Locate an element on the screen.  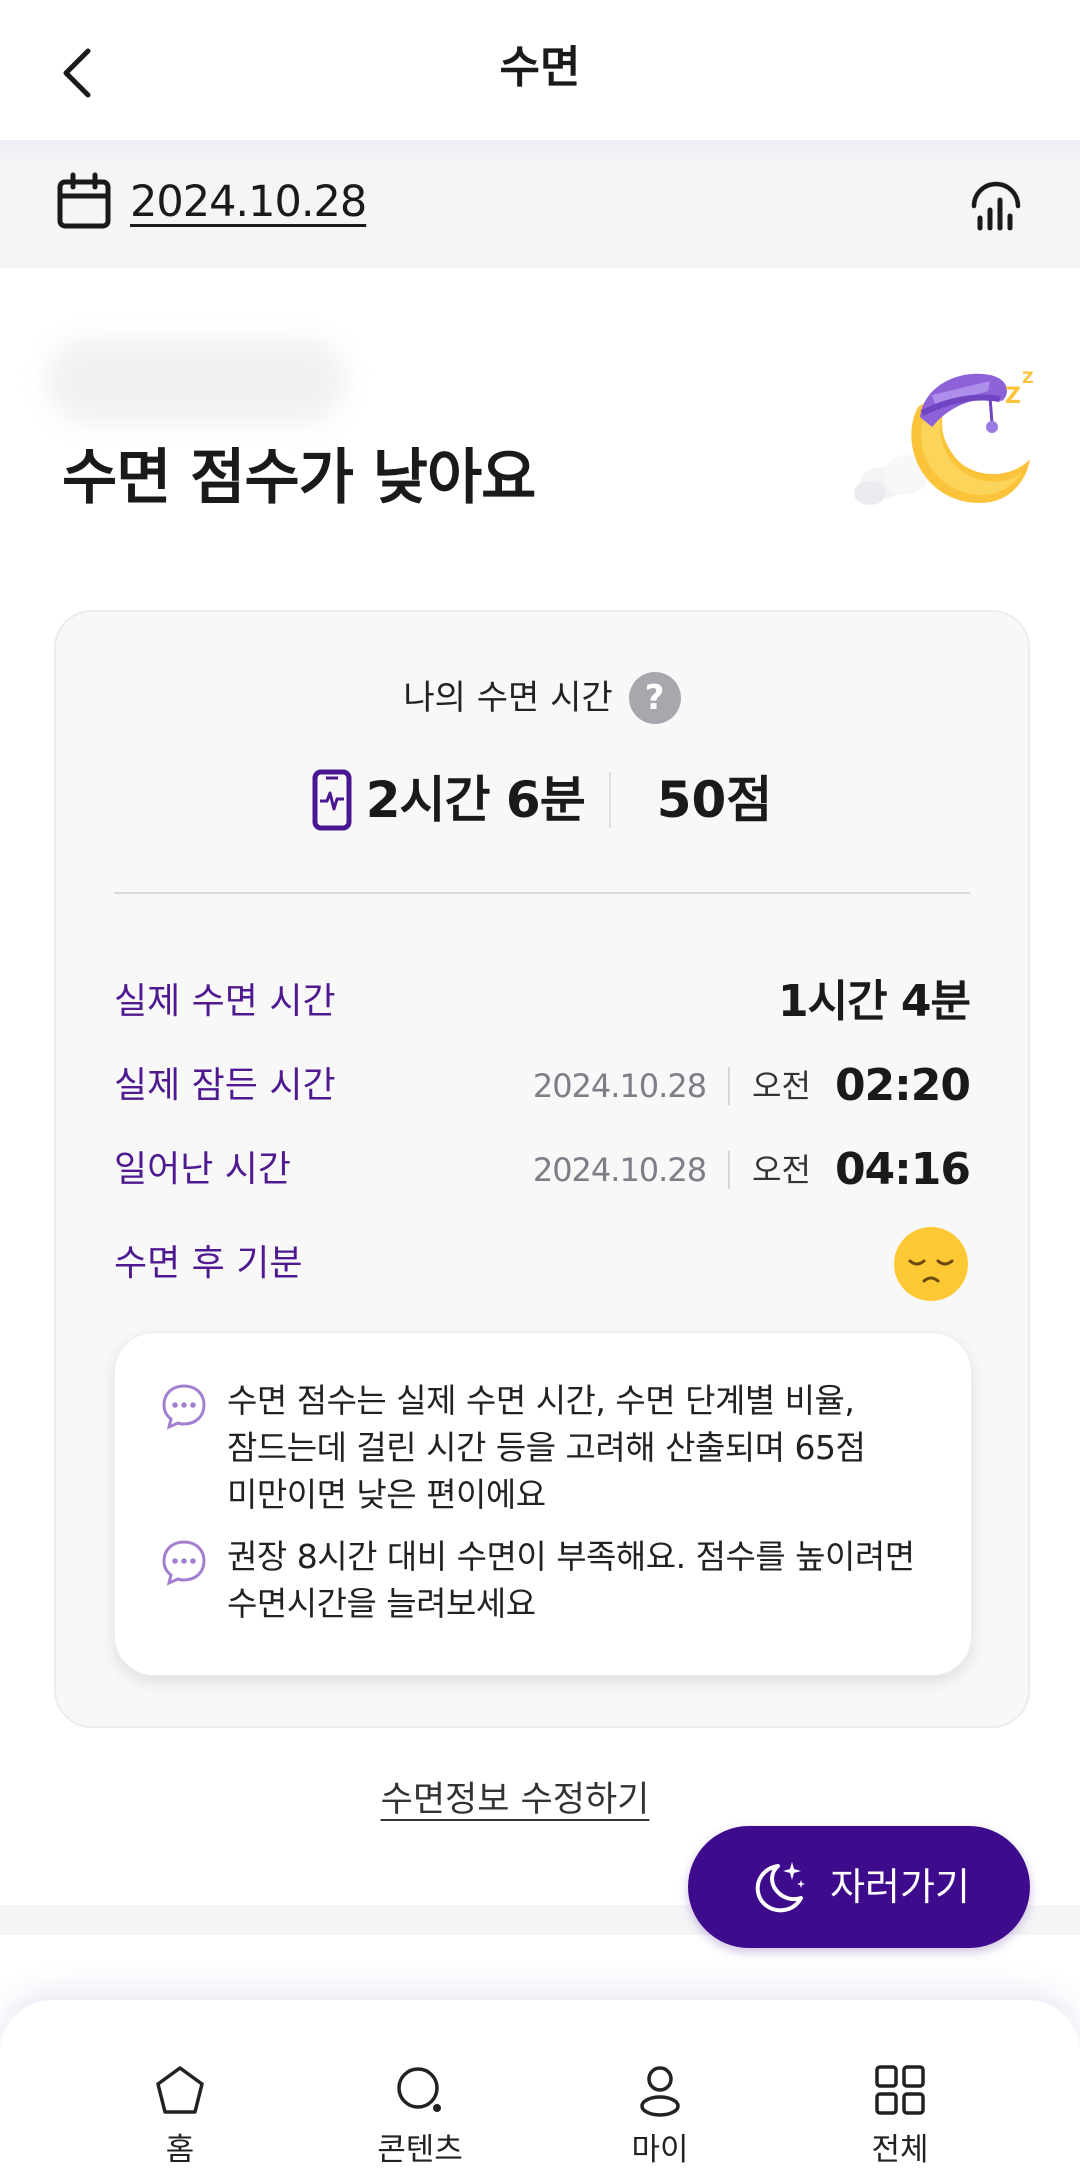
sleep-summary-row: 2시간 6분 50점 is located at coordinates (542, 800).